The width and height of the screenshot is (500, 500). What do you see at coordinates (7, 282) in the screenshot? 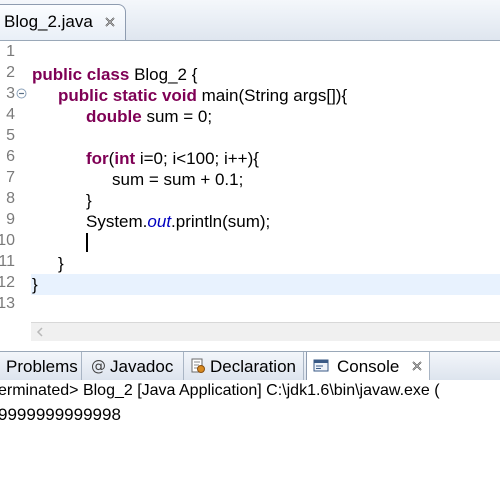
I see `line-number: 12` at bounding box center [7, 282].